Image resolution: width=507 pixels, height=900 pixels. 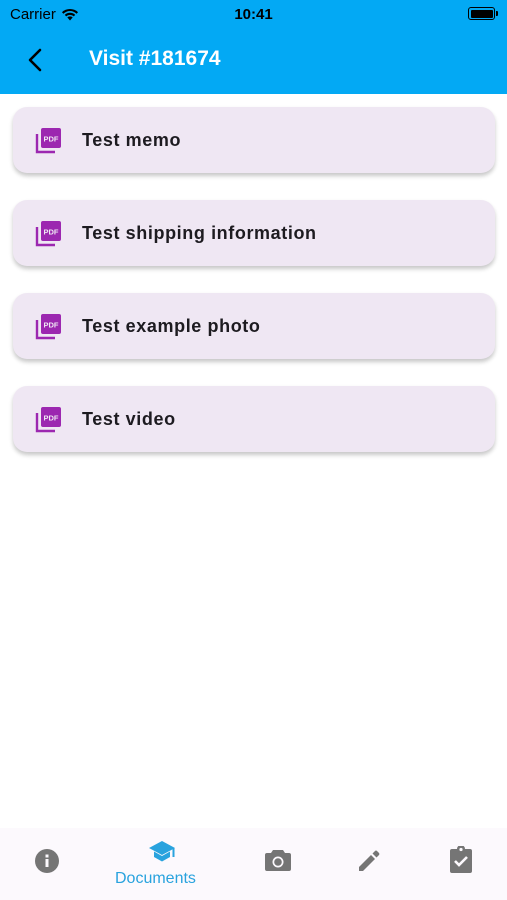 I want to click on status-time: 10:41, so click(x=253, y=14).